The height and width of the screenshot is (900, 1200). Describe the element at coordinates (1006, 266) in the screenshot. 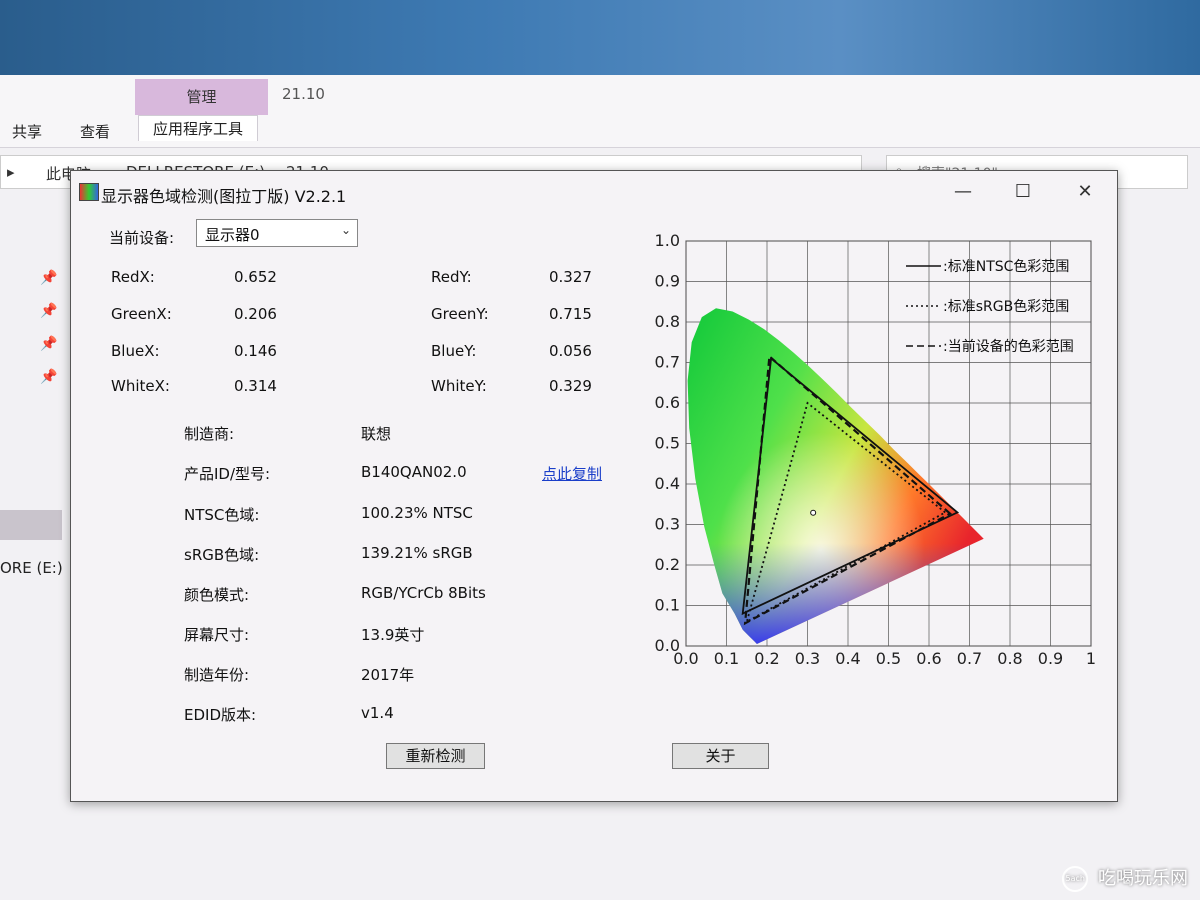

I see `legend-label: :标准NTSC色彩范围` at that location.